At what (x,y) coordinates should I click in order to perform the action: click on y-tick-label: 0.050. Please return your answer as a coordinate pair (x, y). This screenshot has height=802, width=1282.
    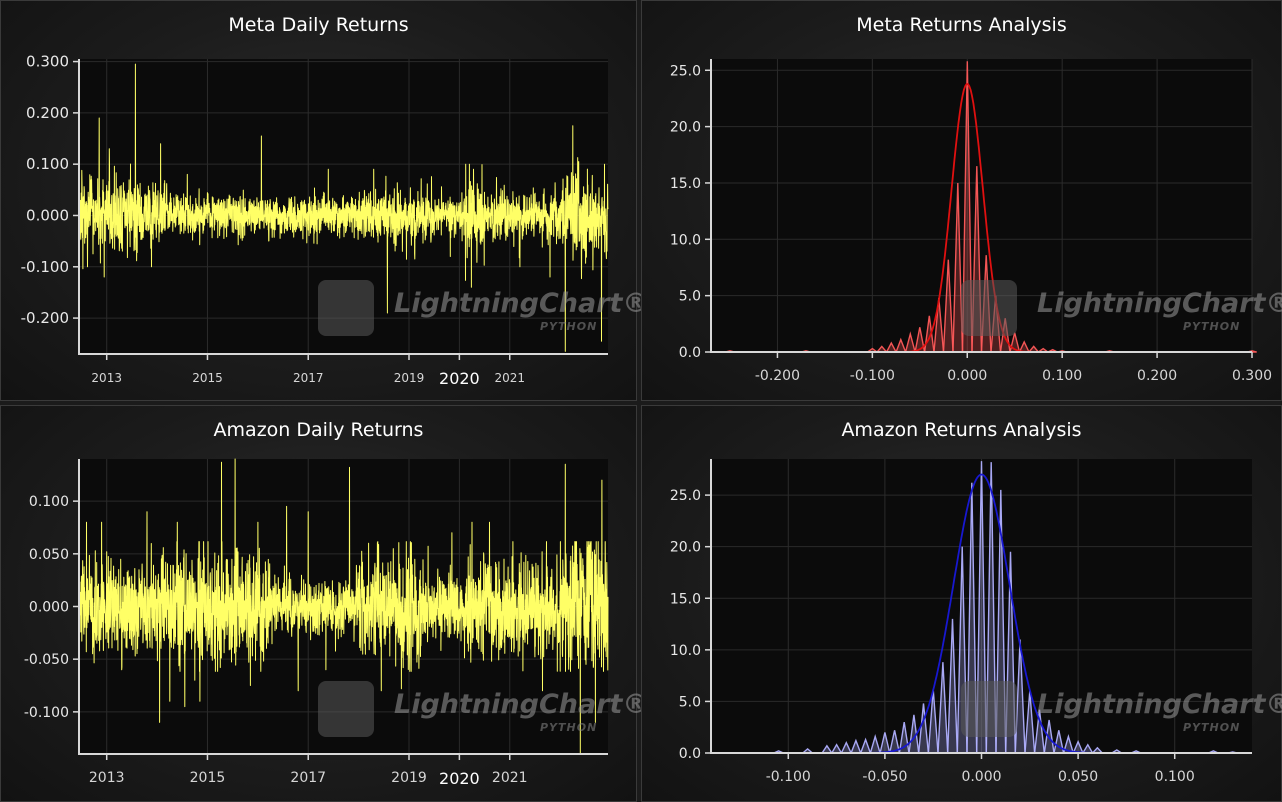
    Looking at the image, I should click on (49, 555).